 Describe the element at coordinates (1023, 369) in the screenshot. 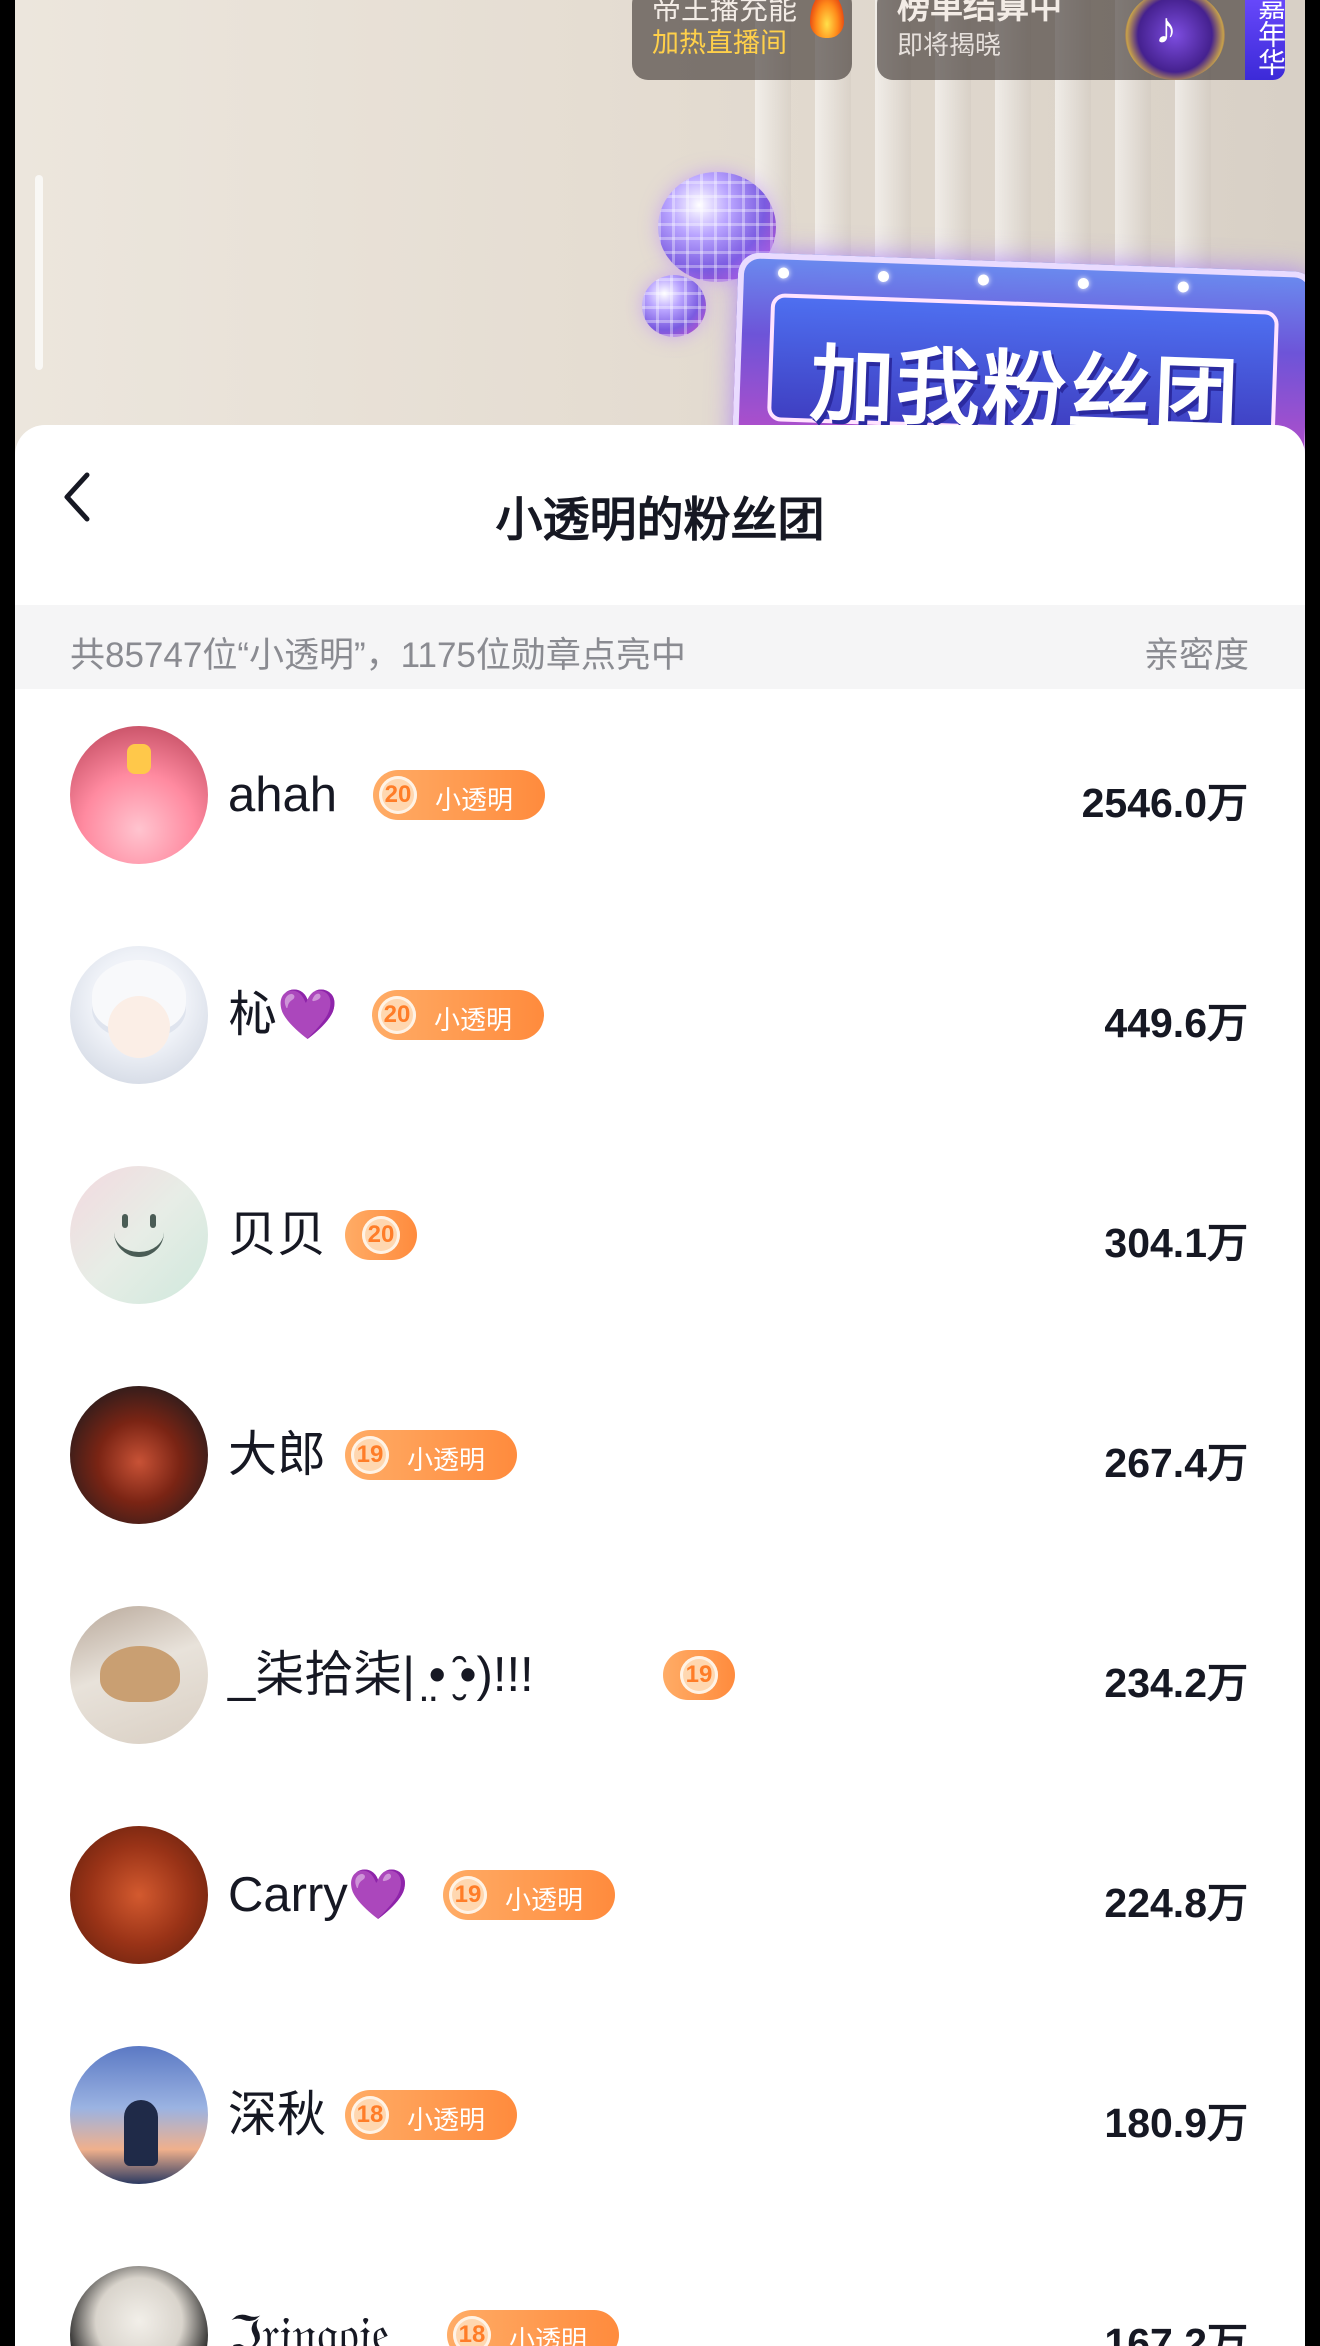

I see `banner-plate: 加我粉丝团` at that location.